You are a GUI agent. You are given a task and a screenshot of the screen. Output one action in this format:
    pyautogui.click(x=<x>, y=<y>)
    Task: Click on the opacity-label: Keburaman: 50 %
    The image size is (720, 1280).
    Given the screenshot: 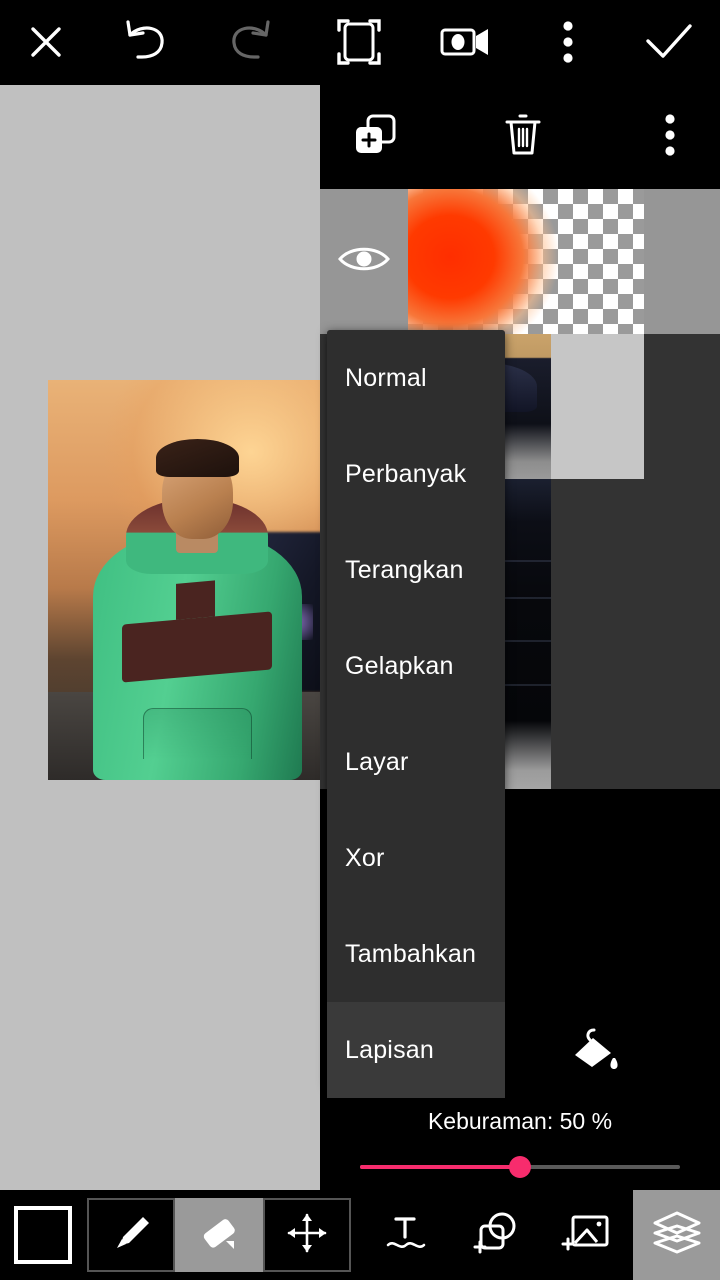 What is the action you would take?
    pyautogui.click(x=520, y=1121)
    